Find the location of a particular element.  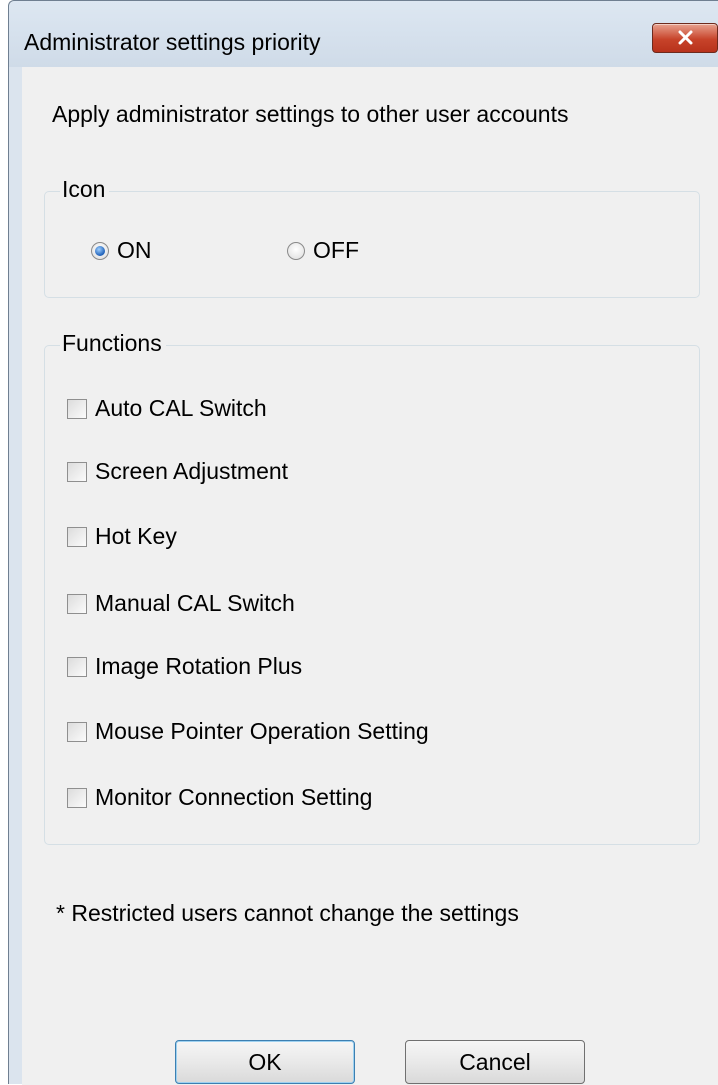

close-x-icon is located at coordinates (685, 37).